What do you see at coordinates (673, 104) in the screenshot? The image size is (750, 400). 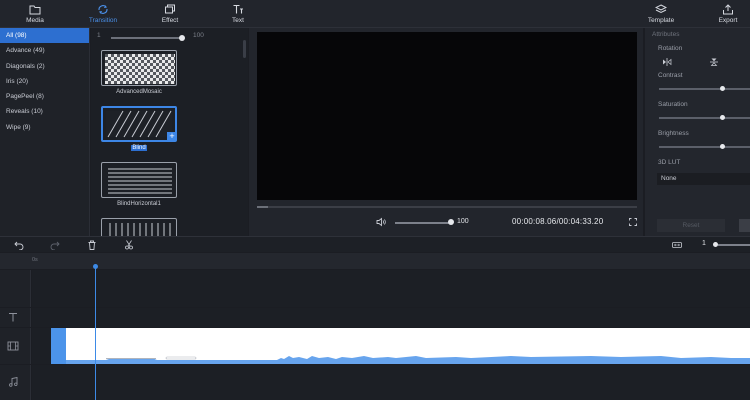 I see `saturation-label: Saturation` at bounding box center [673, 104].